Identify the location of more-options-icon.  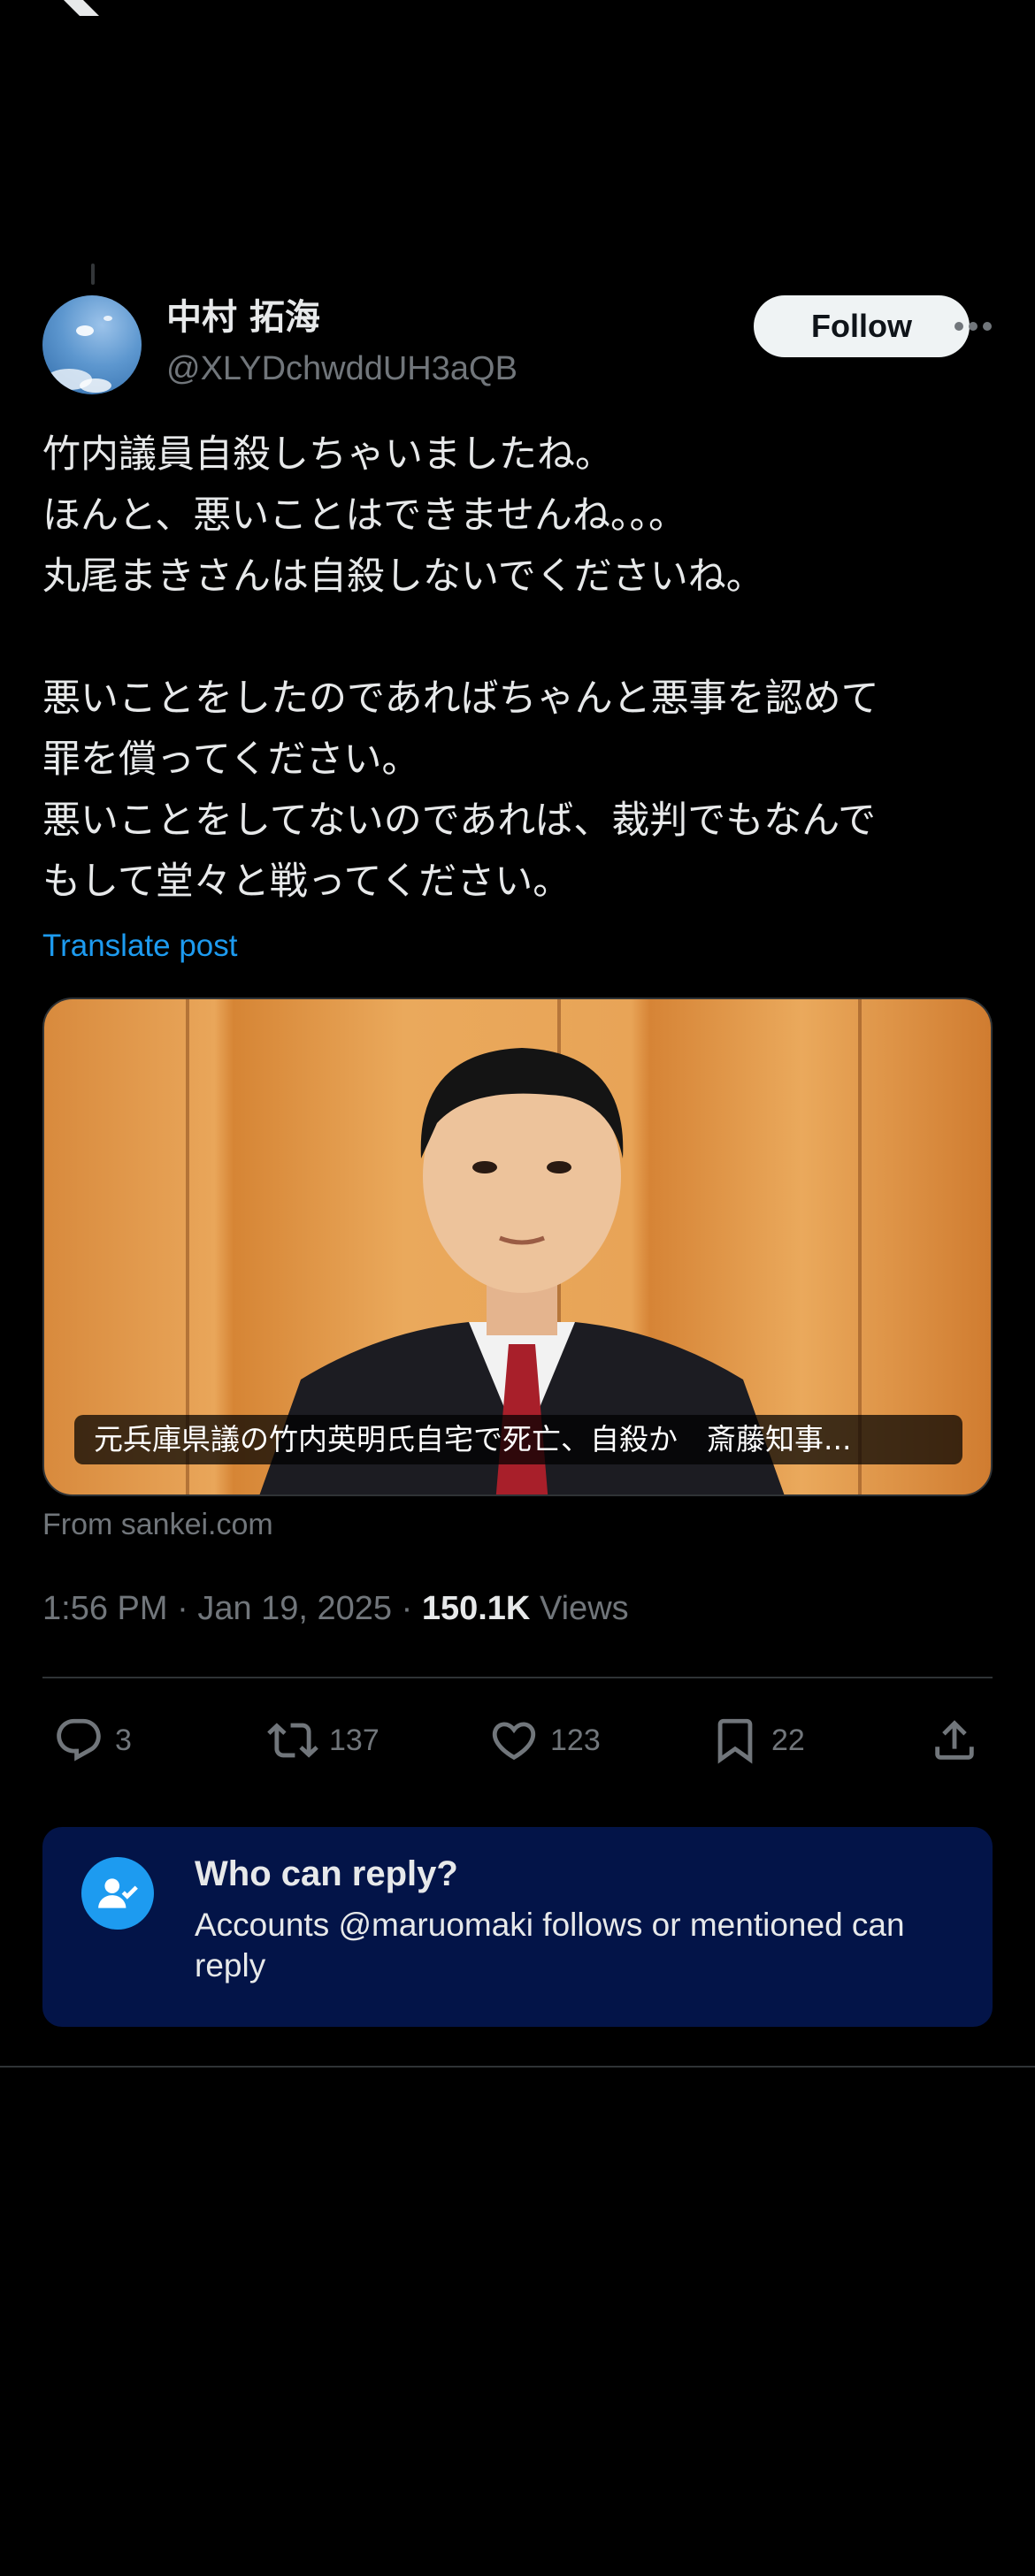
(973, 326).